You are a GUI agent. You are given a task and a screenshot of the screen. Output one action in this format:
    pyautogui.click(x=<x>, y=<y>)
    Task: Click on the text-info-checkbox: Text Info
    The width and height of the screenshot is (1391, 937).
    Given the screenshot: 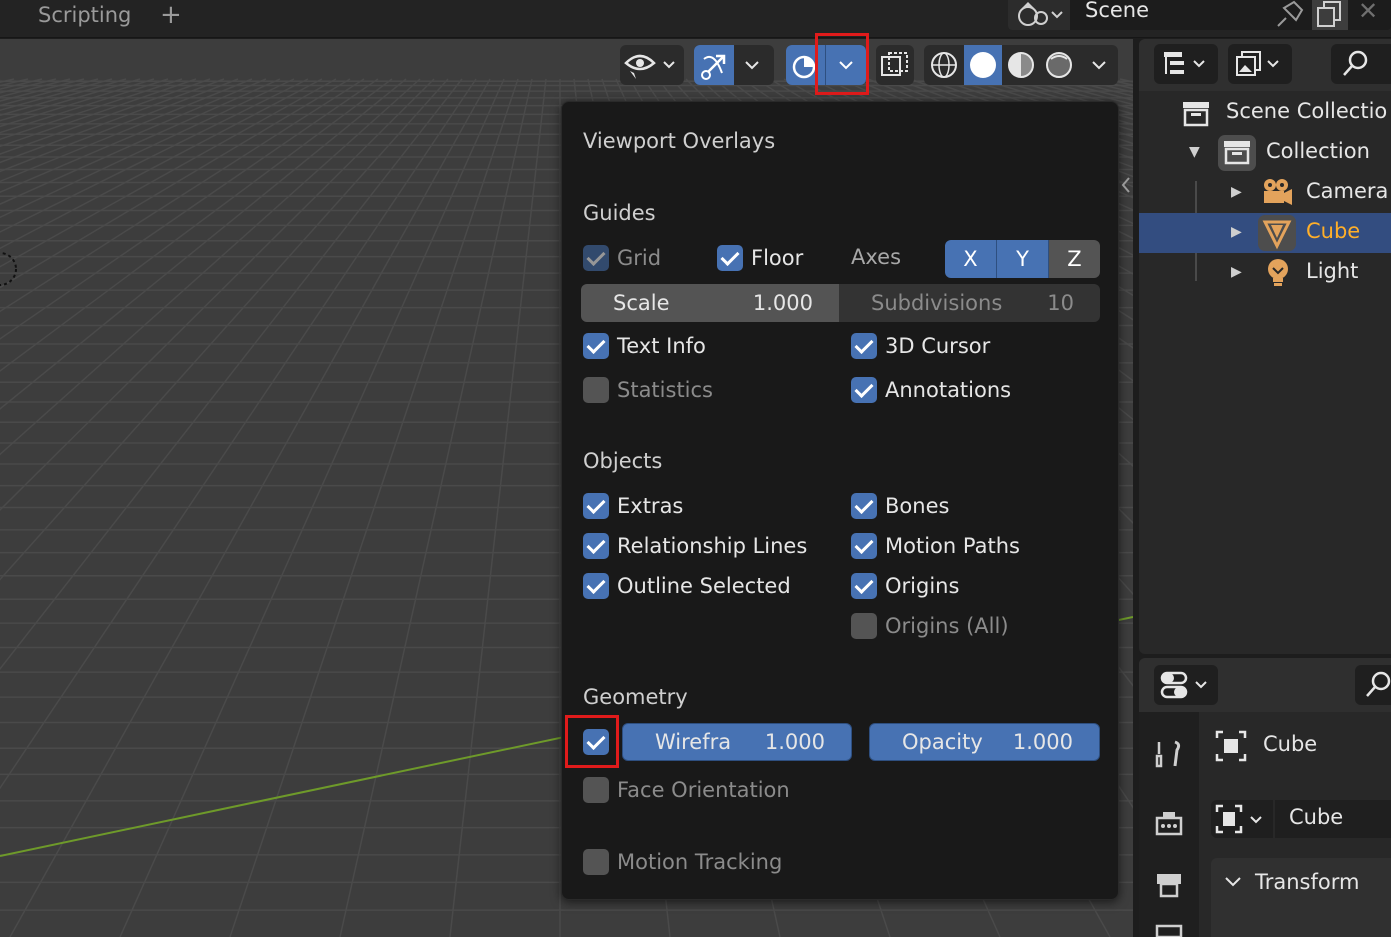 What is the action you would take?
    pyautogui.click(x=644, y=346)
    